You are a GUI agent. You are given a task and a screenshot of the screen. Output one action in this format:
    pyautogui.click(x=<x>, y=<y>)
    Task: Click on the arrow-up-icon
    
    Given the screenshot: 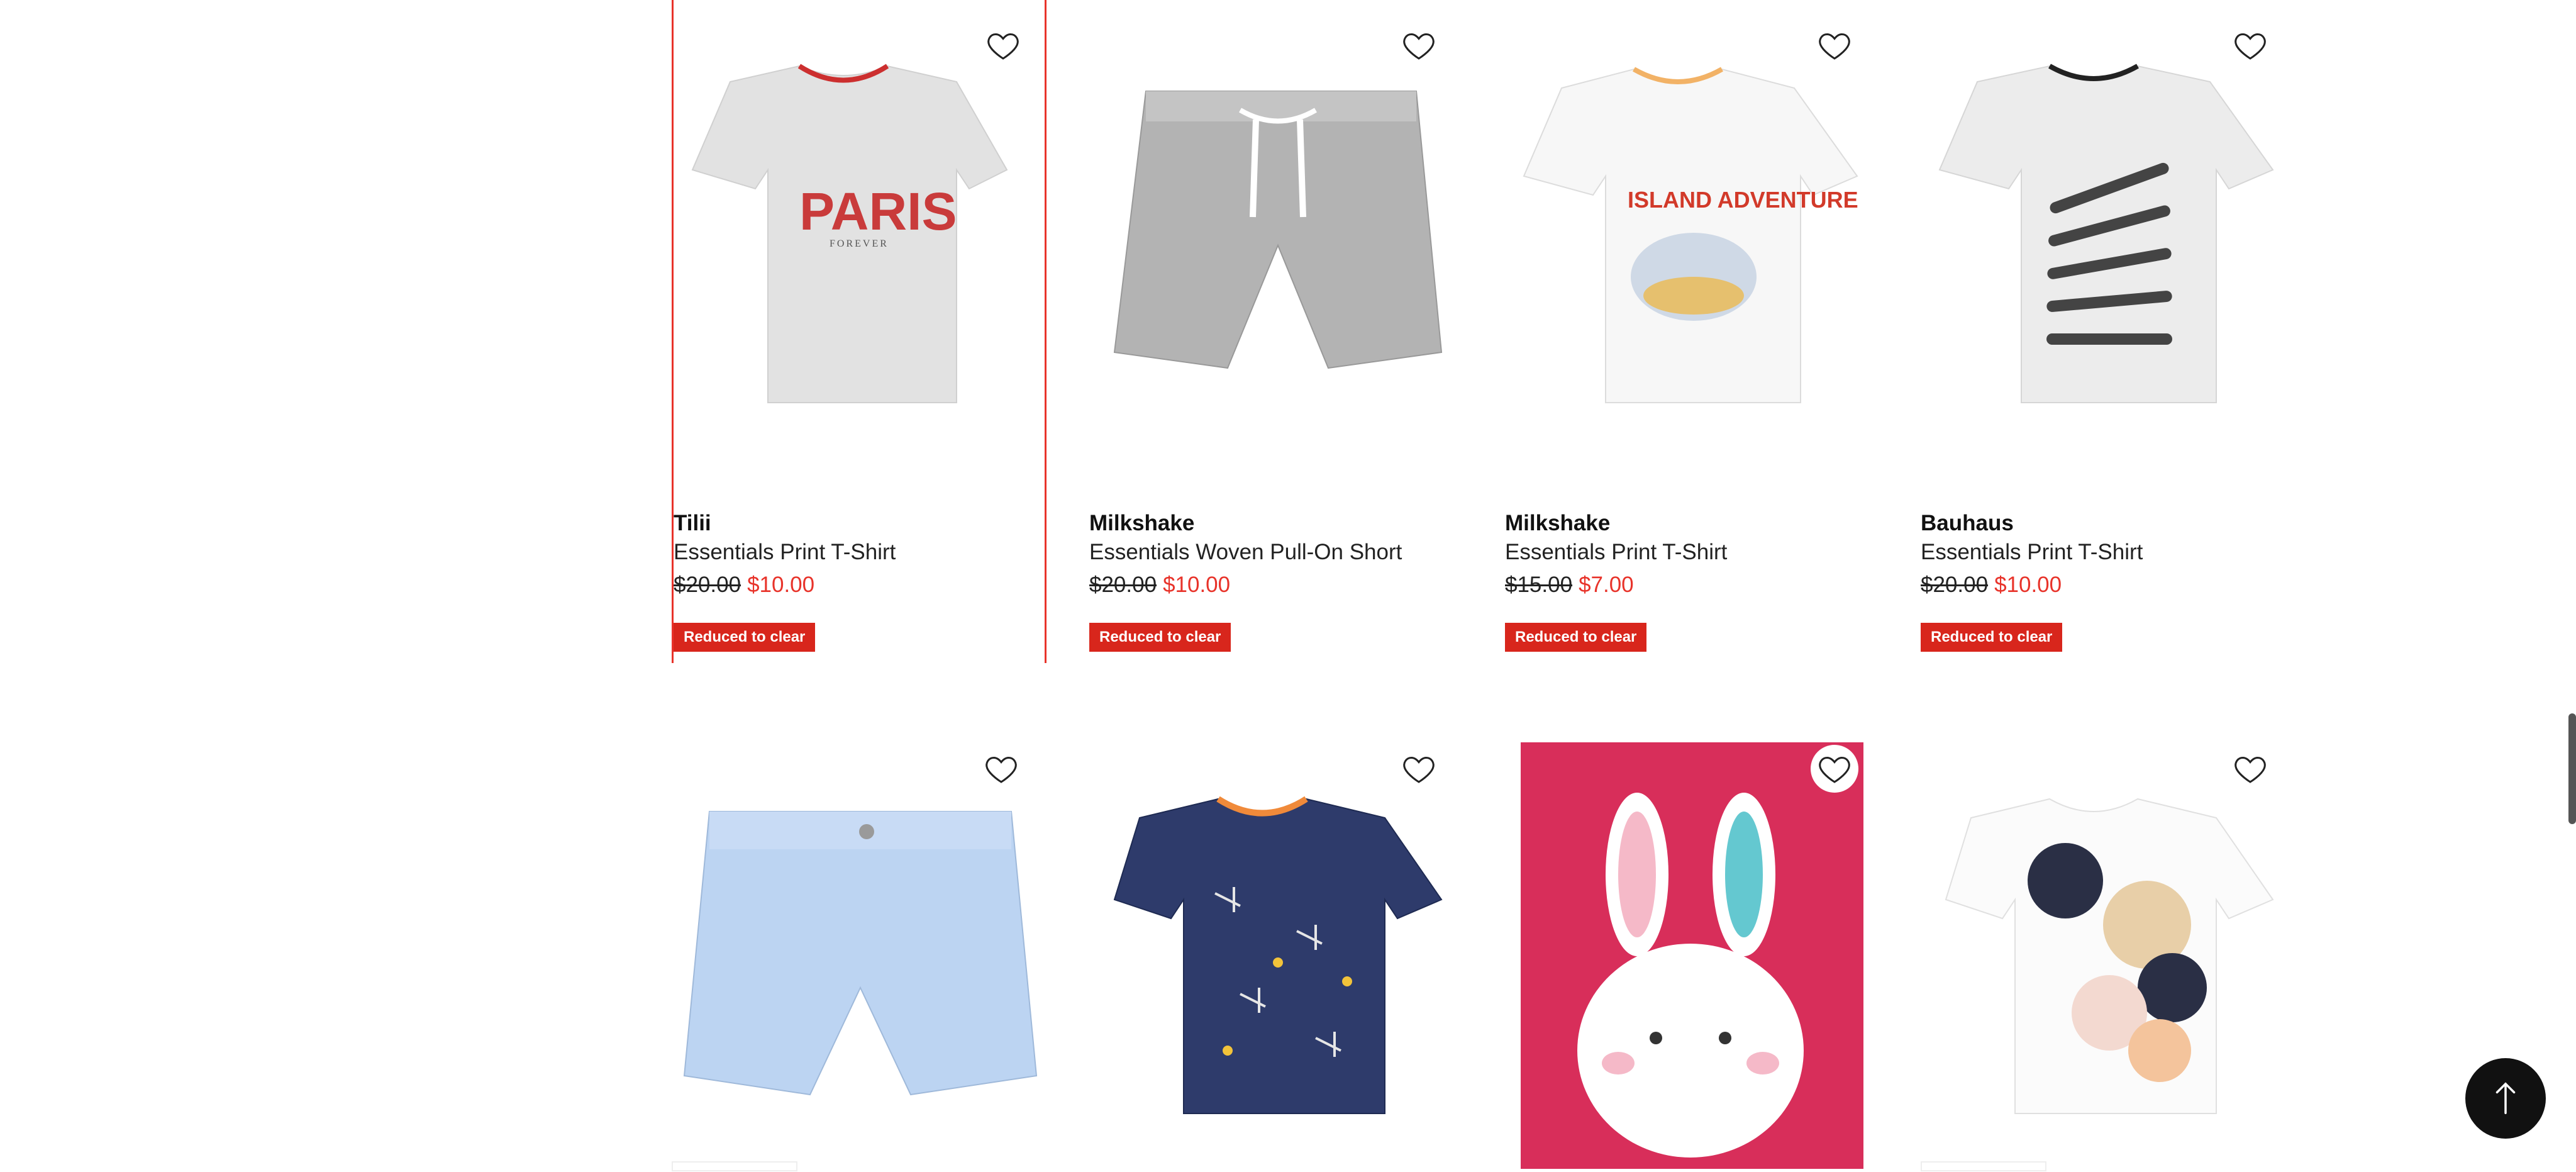 What is the action you would take?
    pyautogui.click(x=2506, y=1098)
    